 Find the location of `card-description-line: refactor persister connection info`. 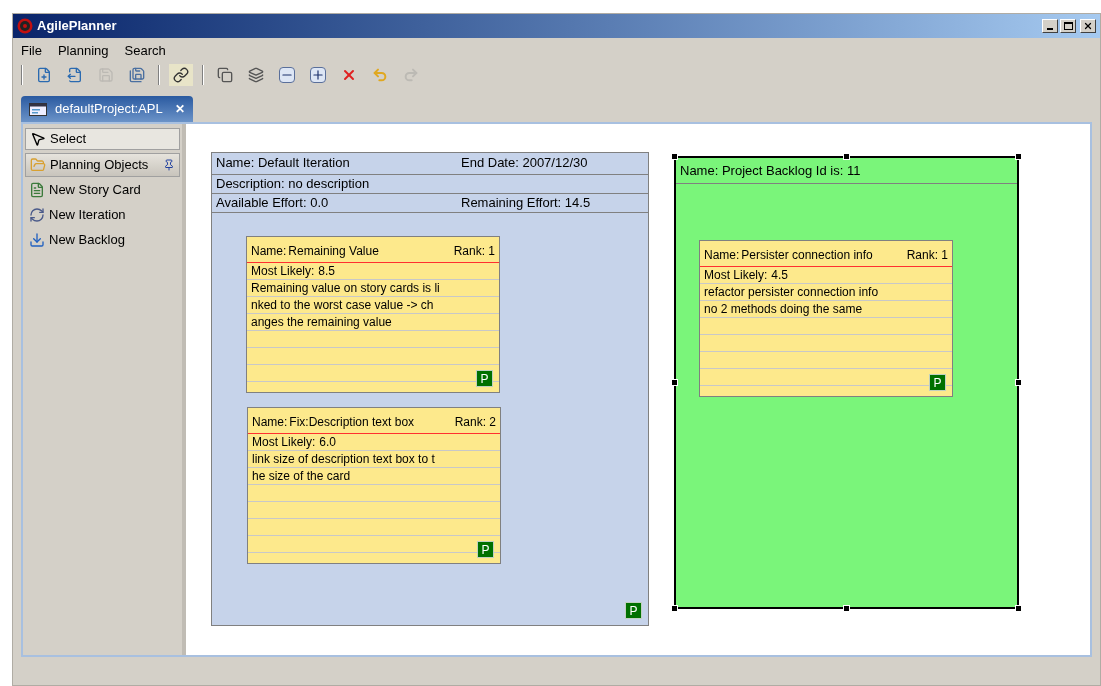

card-description-line: refactor persister connection info is located at coordinates (791, 292).